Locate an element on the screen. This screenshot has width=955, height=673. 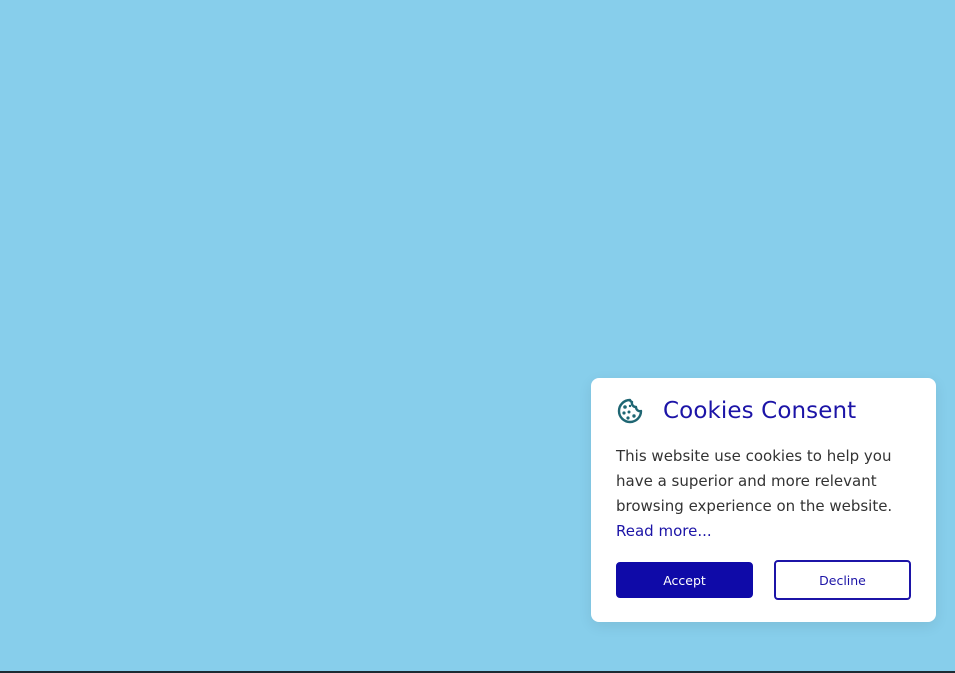
cookie-card-header: Cookies Consent is located at coordinates (736, 411).